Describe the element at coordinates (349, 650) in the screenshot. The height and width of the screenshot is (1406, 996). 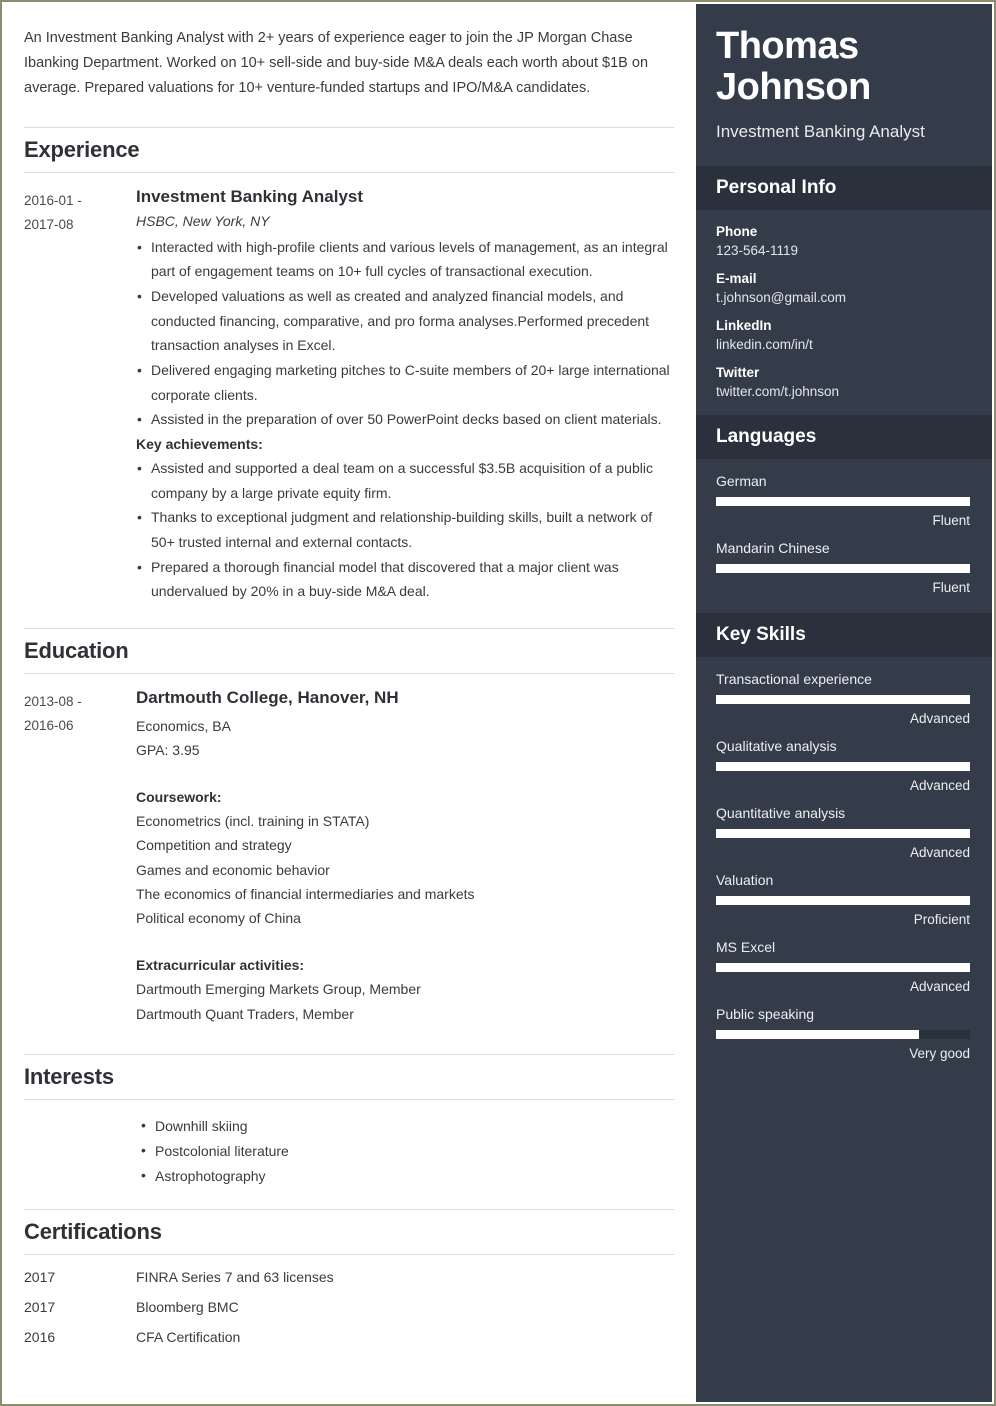
I see `education-heading-bar: Education` at that location.